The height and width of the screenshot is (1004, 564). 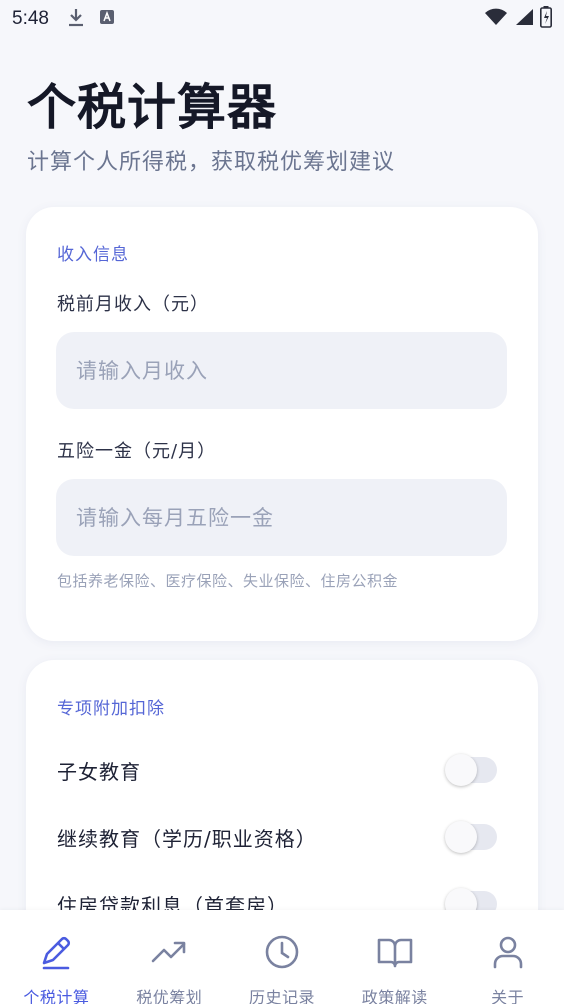 I want to click on wifi-icon, so click(x=496, y=19).